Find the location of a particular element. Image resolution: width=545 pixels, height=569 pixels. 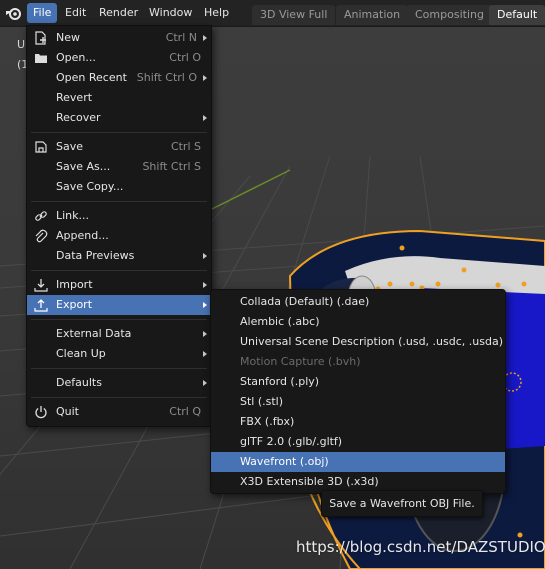

menu-item-label: Stl (.stl) is located at coordinates (262, 401).